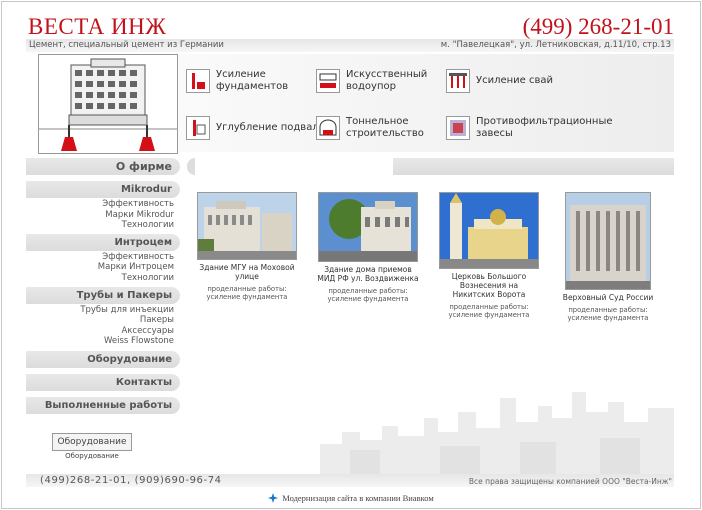 This screenshot has height=510, width=702. What do you see at coordinates (198, 128) in the screenshot?
I see `basement-deepening-icon` at bounding box center [198, 128].